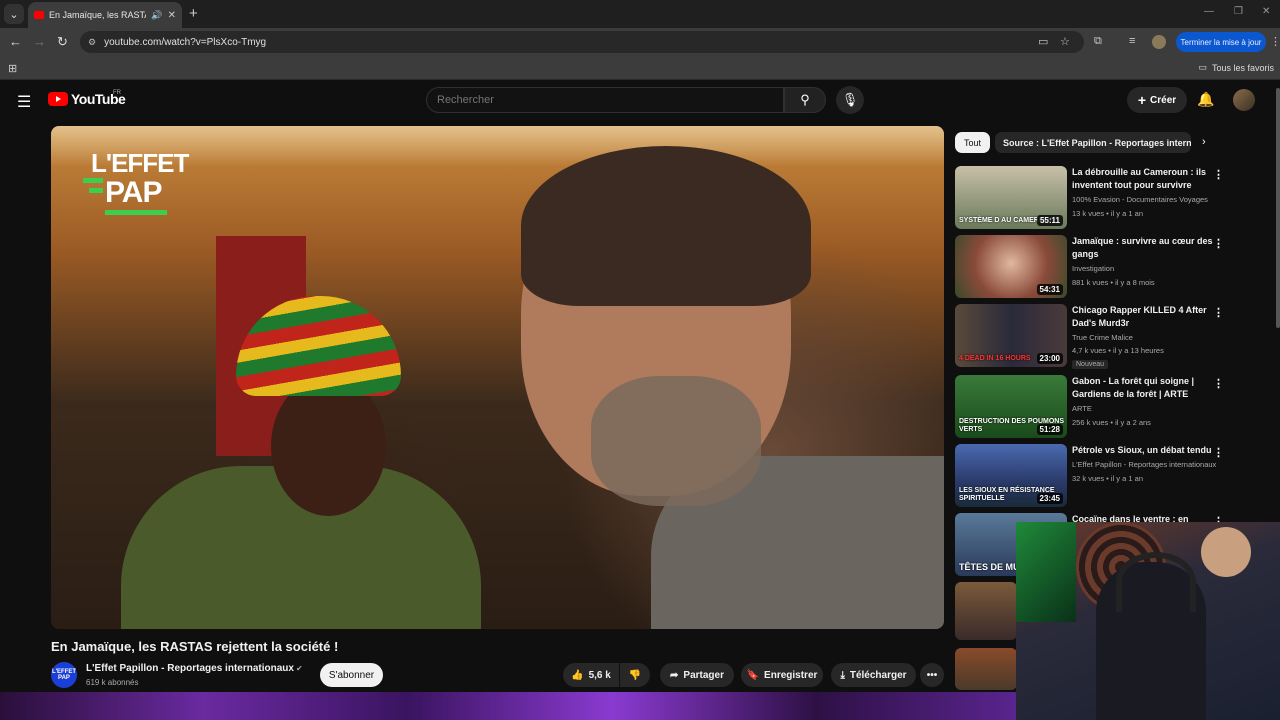 The width and height of the screenshot is (1280, 720). I want to click on cast-icon: ▭, so click(1043, 41).